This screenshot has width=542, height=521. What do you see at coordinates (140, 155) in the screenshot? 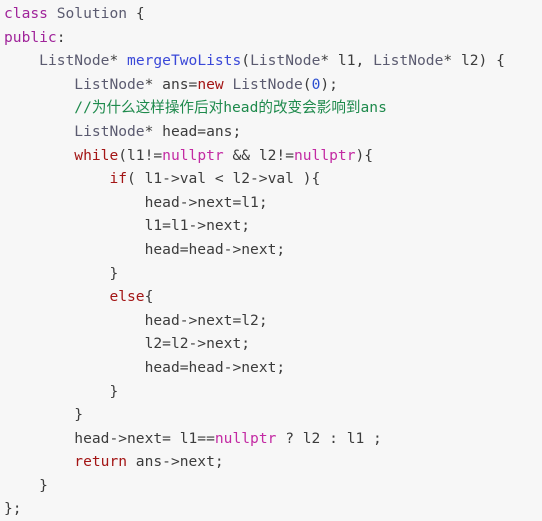
I see `code-token-punct: (l1!=` at bounding box center [140, 155].